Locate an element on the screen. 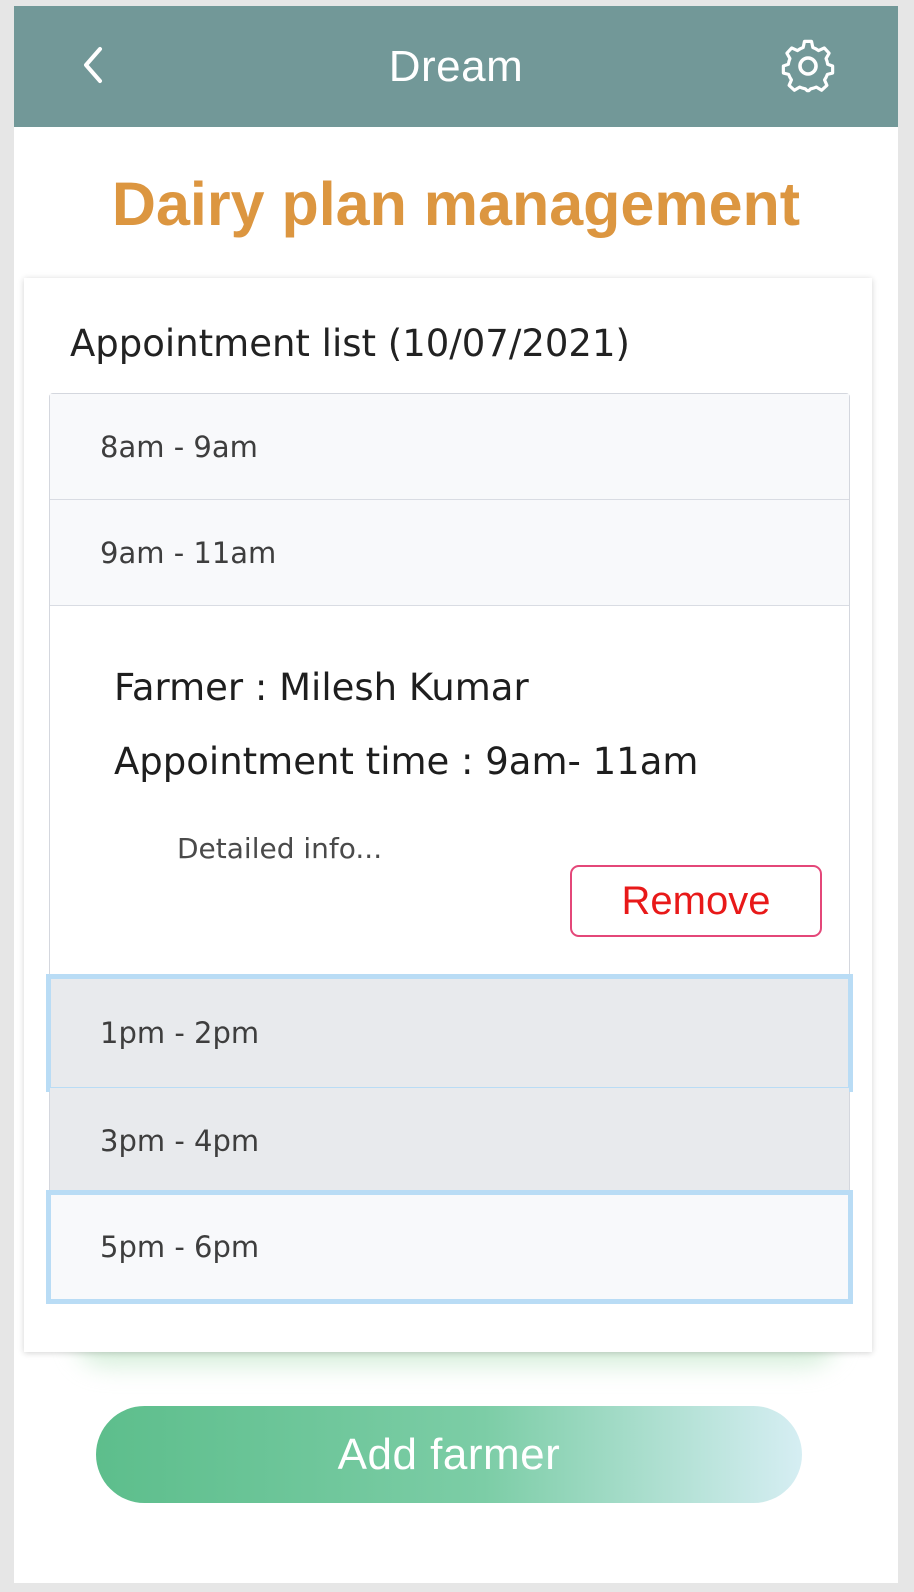 Image resolution: width=914 pixels, height=1592 pixels. time-slot-label: 9am - 11am is located at coordinates (188, 552).